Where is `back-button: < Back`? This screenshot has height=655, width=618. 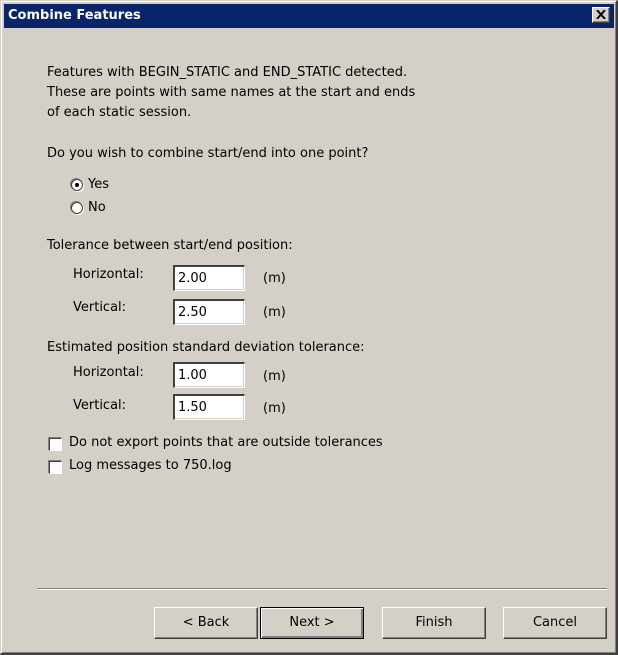 back-button: < Back is located at coordinates (206, 623).